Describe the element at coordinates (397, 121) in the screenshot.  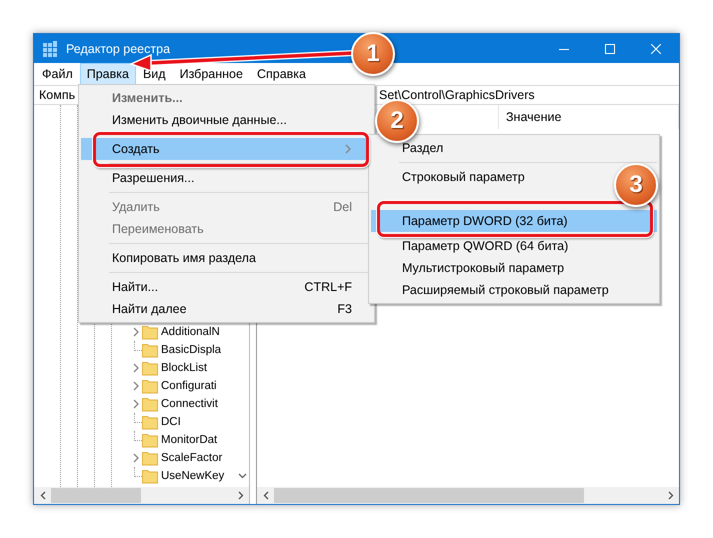
I see `step-badge: 2` at that location.